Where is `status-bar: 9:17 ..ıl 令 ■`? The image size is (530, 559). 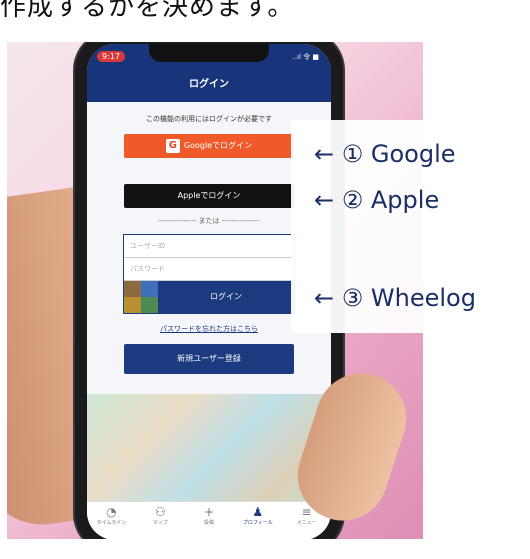 status-bar: 9:17 ..ıl 令 ■ is located at coordinates (209, 58).